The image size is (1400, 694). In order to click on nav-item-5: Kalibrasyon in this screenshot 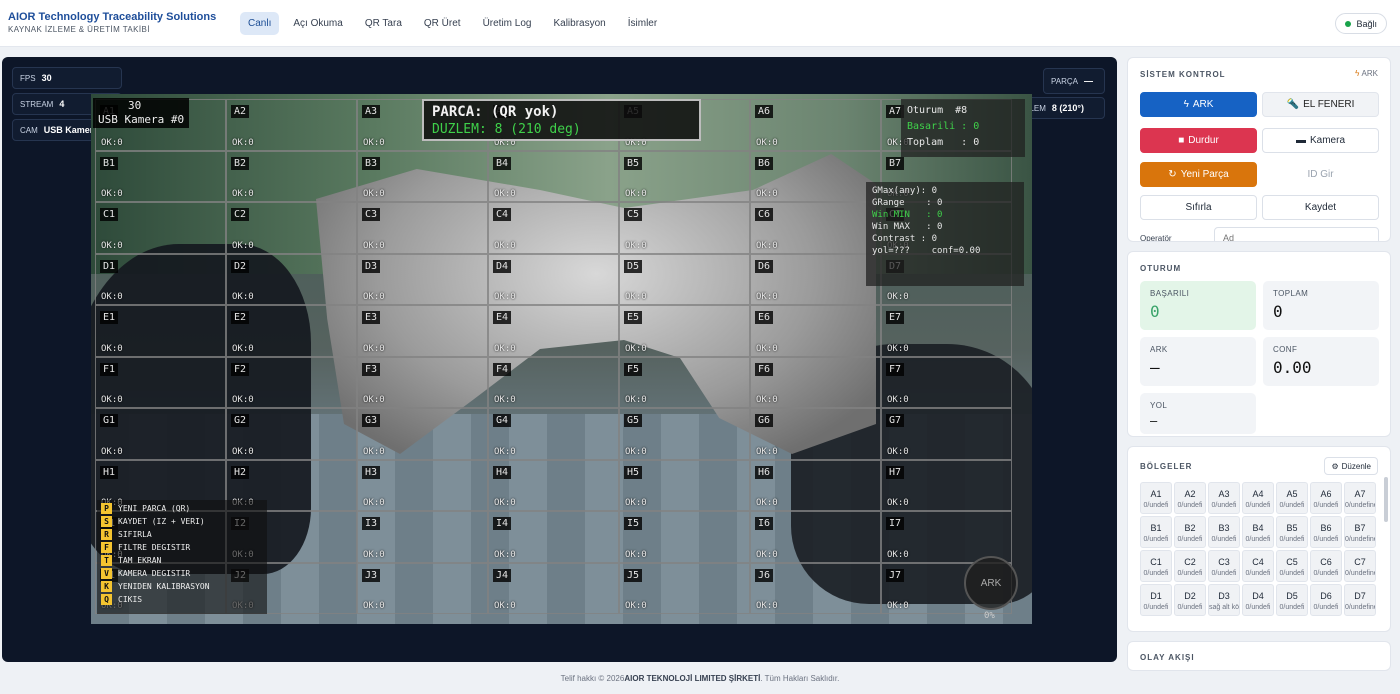, I will do `click(579, 23)`.